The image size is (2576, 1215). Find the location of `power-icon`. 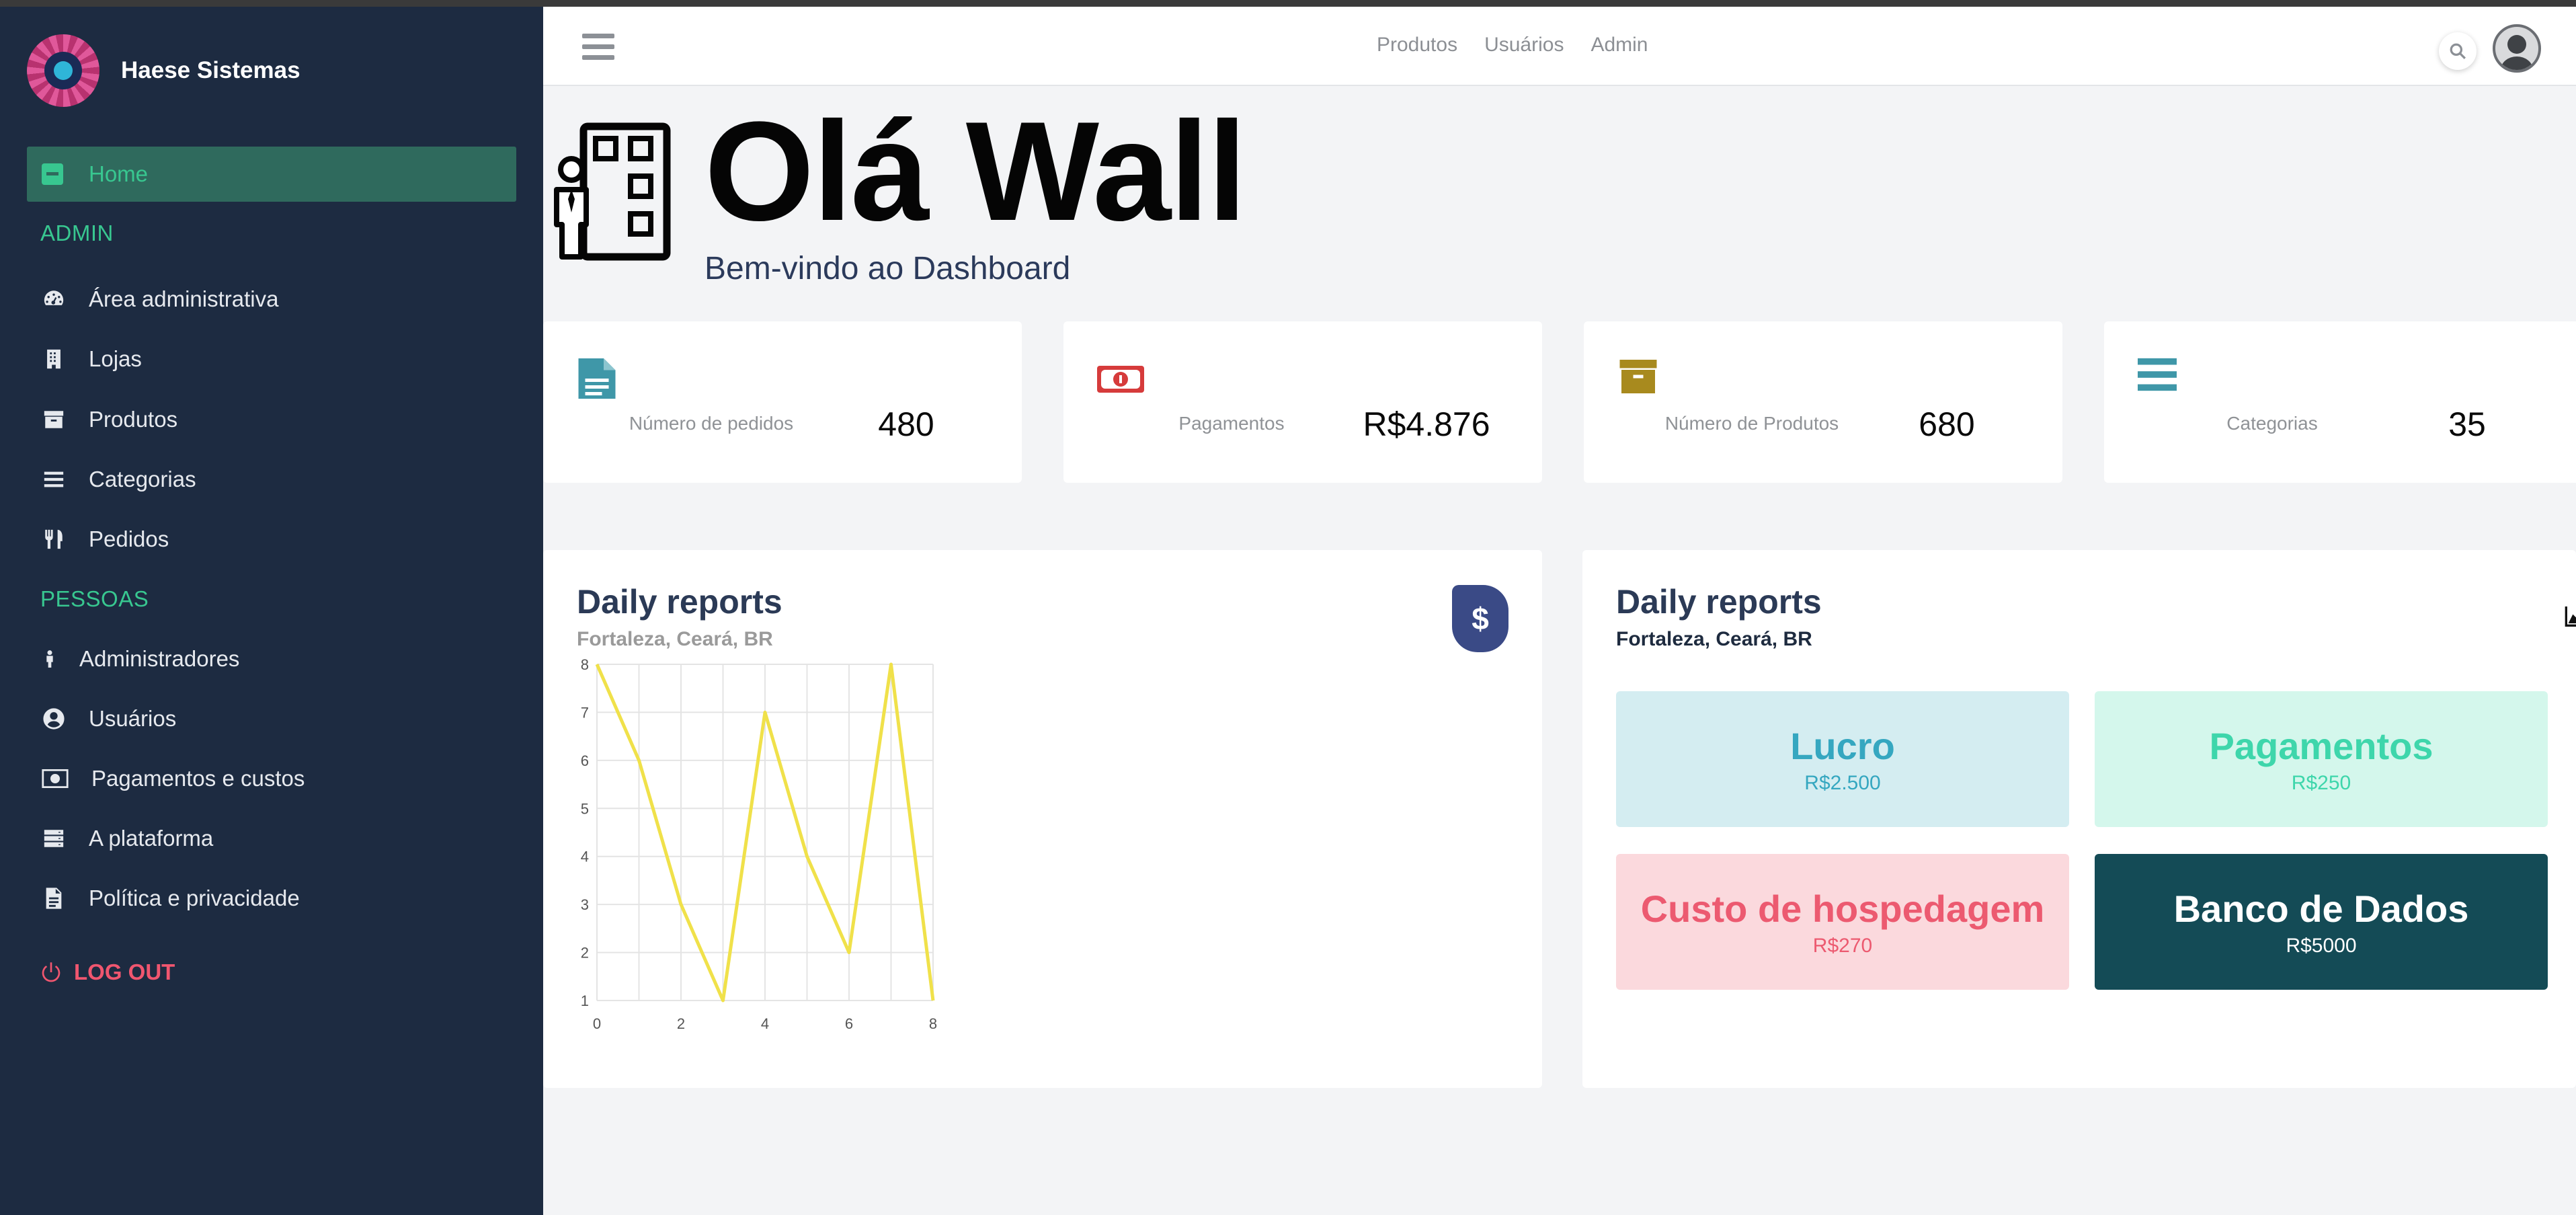

power-icon is located at coordinates (51, 972).